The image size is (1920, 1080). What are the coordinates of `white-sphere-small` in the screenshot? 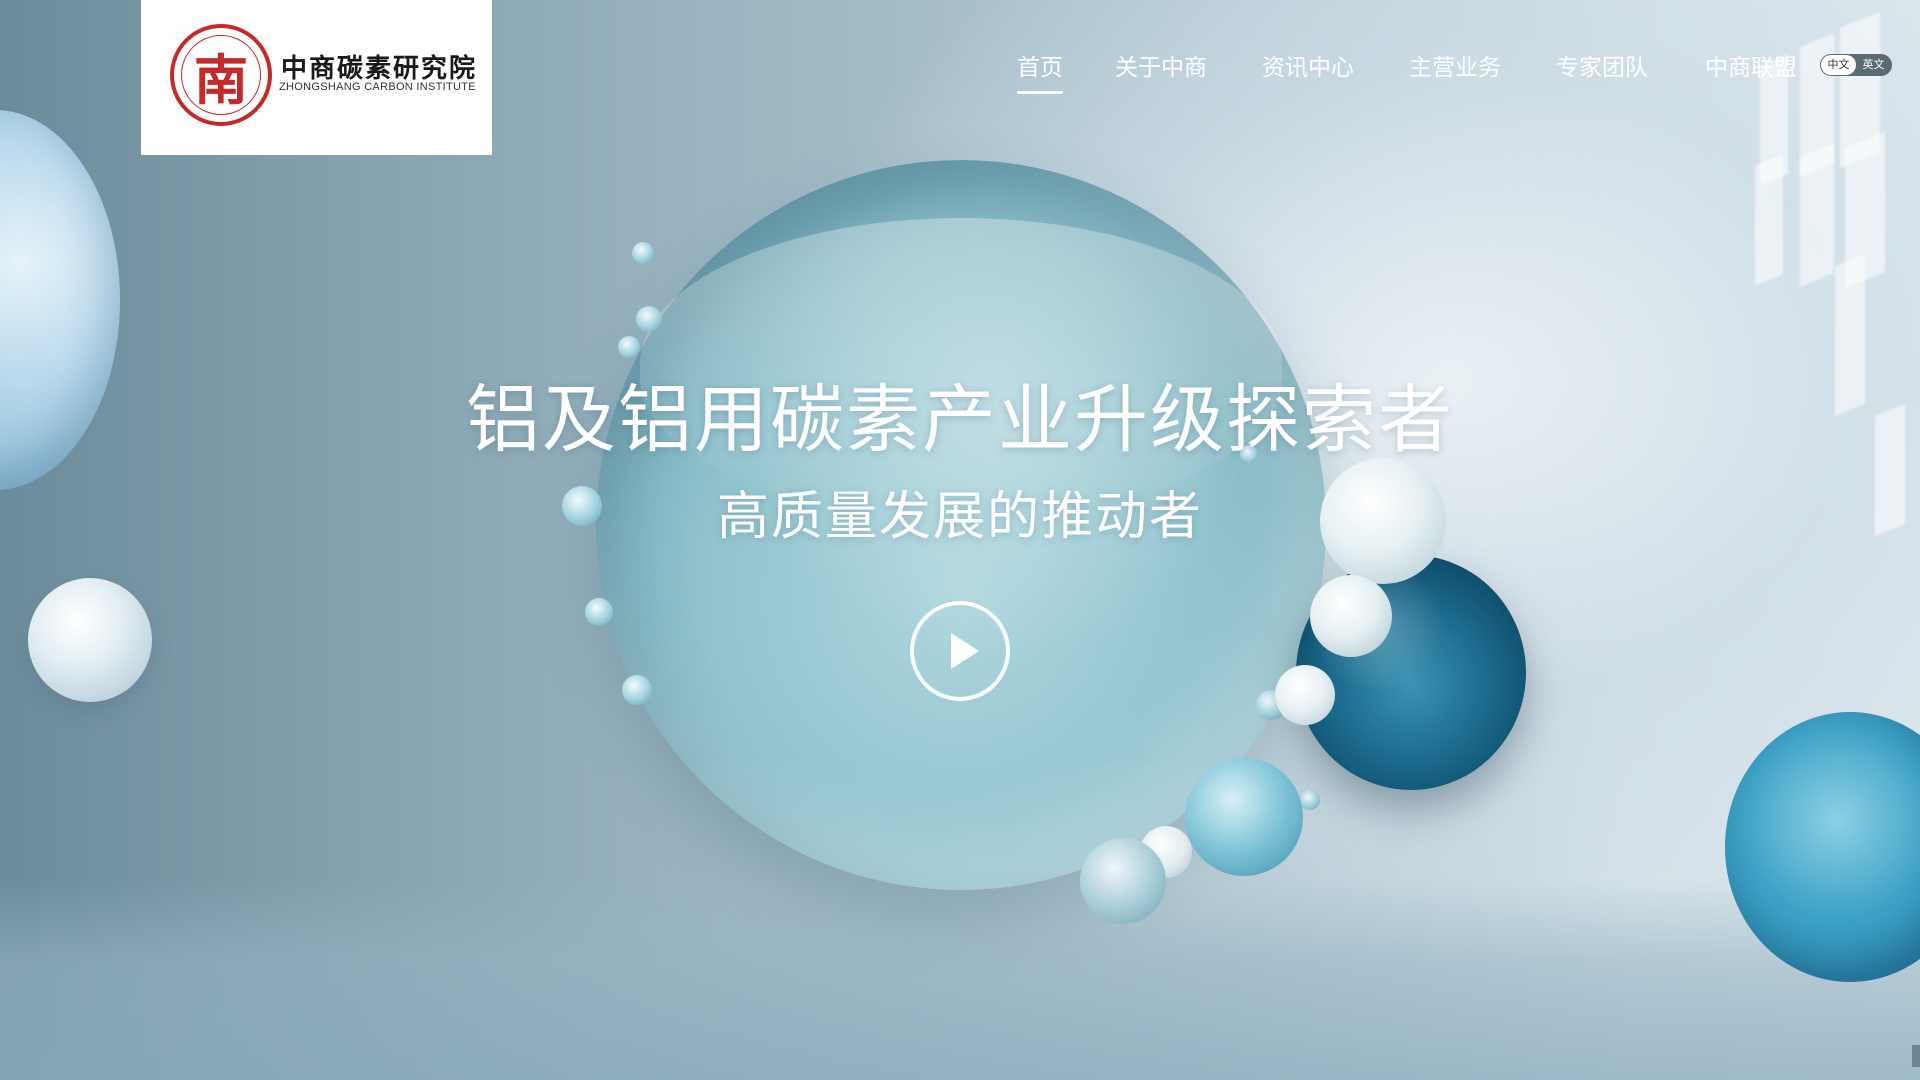 It's located at (1305, 695).